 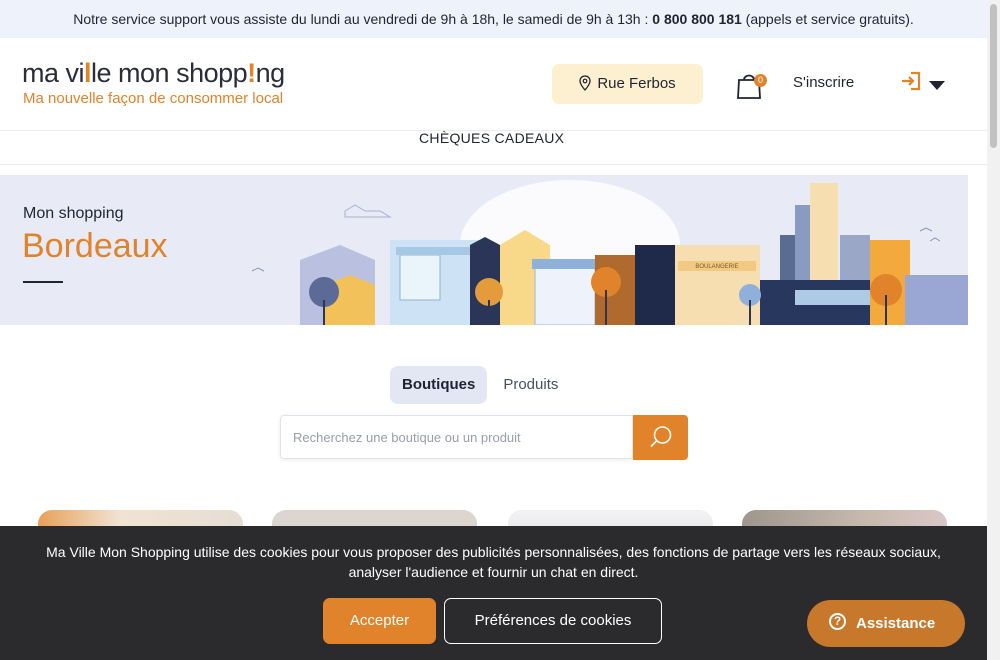 What do you see at coordinates (379, 621) in the screenshot?
I see `accept-cookies-button: Accepter` at bounding box center [379, 621].